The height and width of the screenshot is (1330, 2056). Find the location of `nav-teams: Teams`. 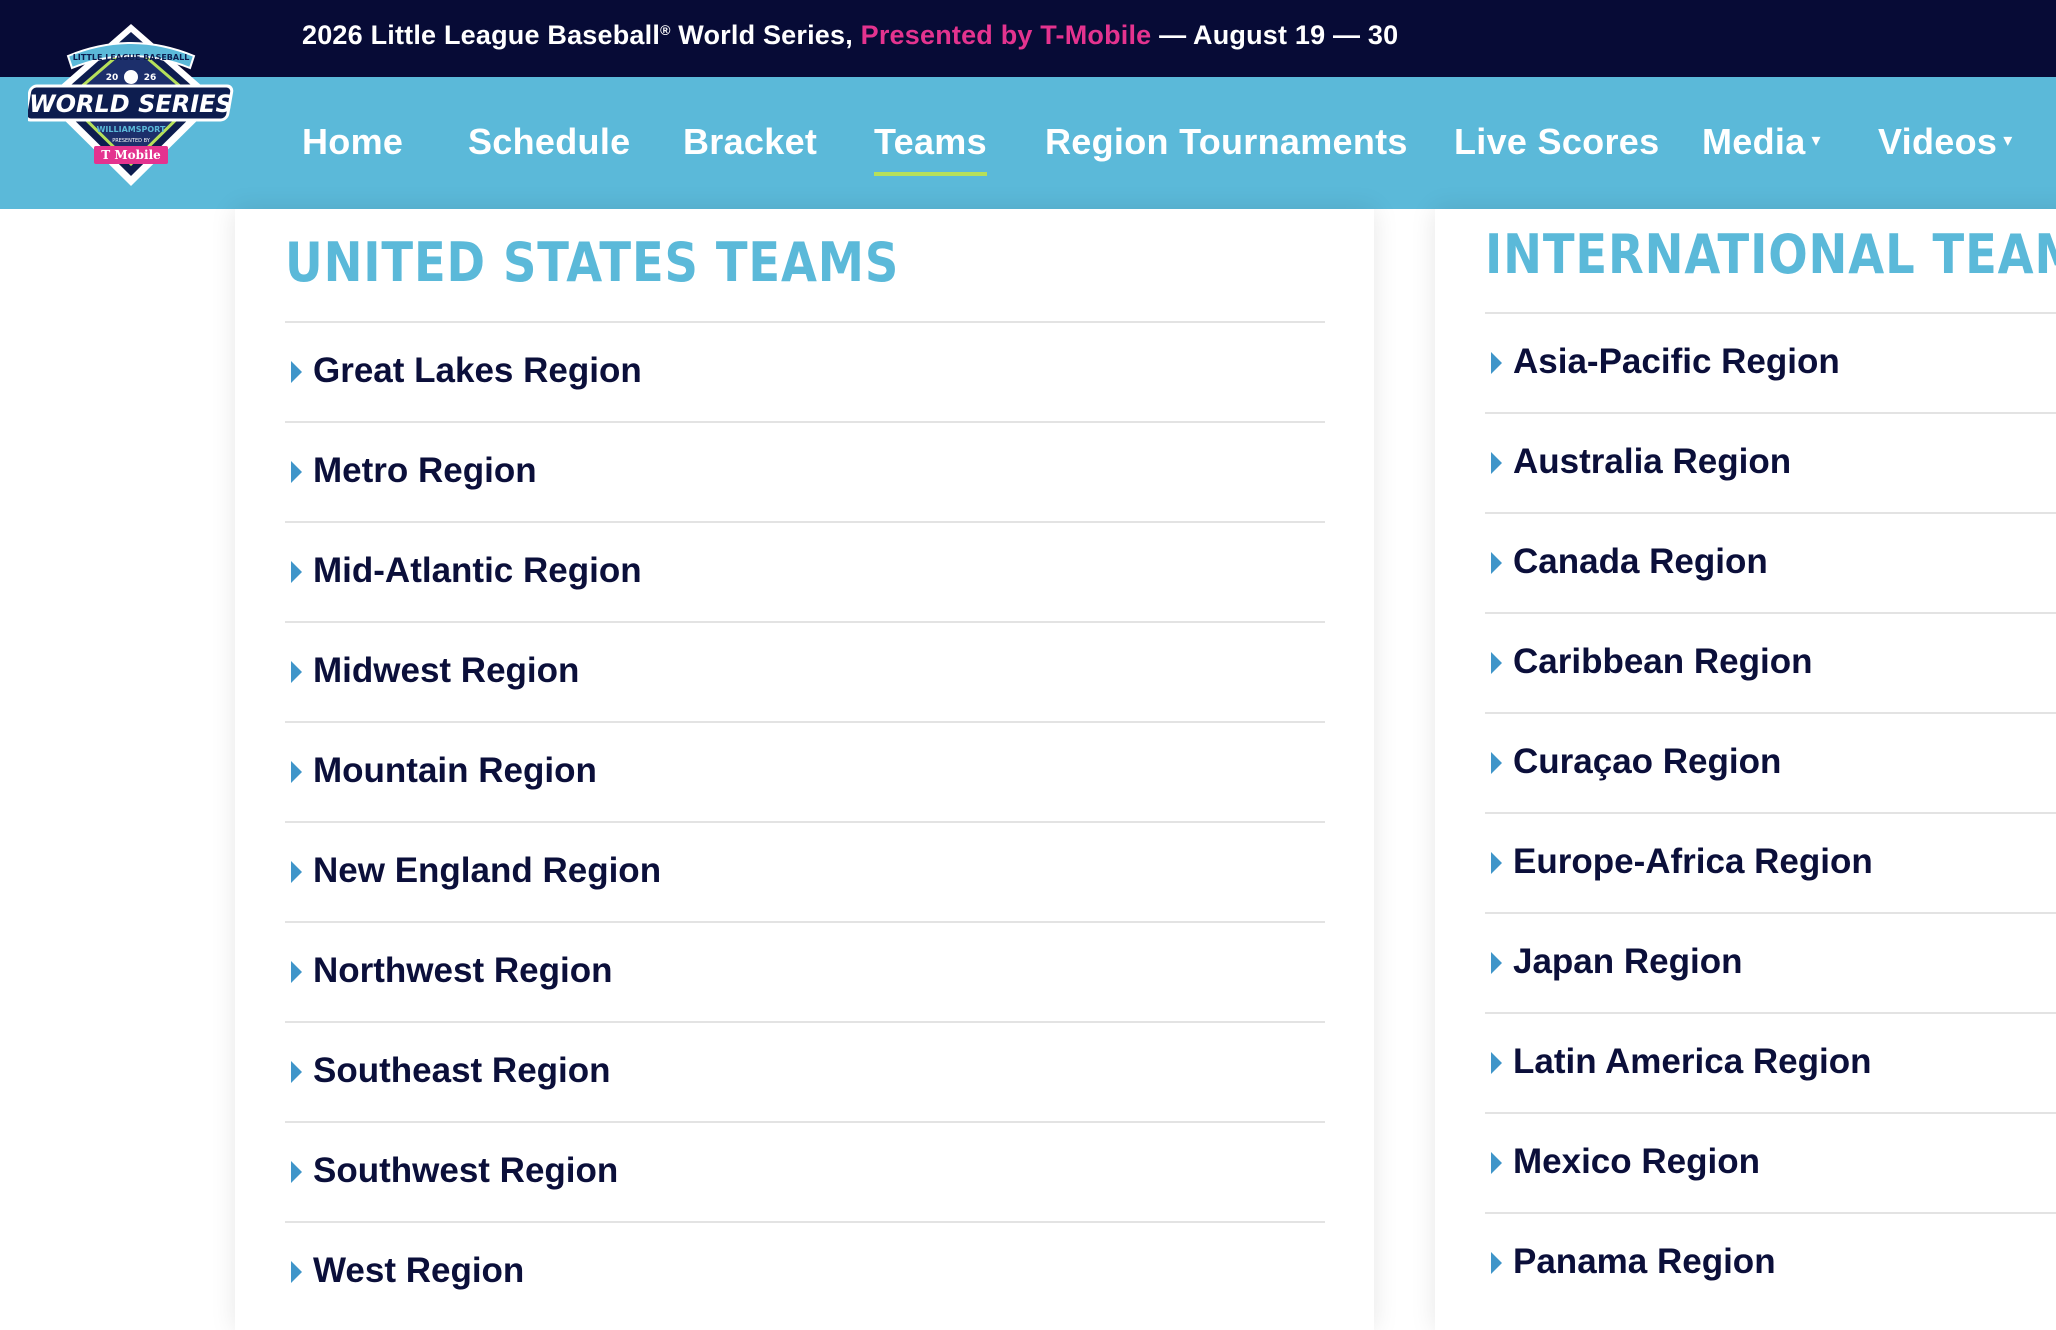

nav-teams: Teams is located at coordinates (930, 148).